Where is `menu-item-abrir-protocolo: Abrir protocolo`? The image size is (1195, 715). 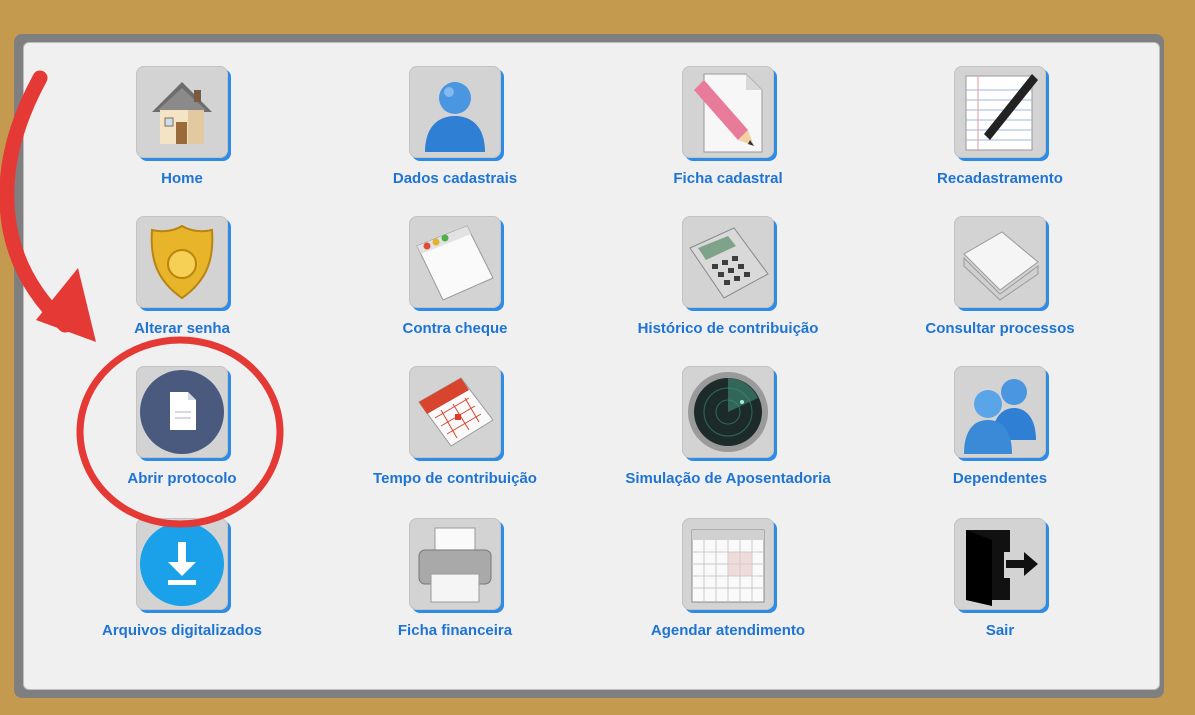
menu-item-abrir-protocolo: Abrir protocolo is located at coordinates (182, 436).